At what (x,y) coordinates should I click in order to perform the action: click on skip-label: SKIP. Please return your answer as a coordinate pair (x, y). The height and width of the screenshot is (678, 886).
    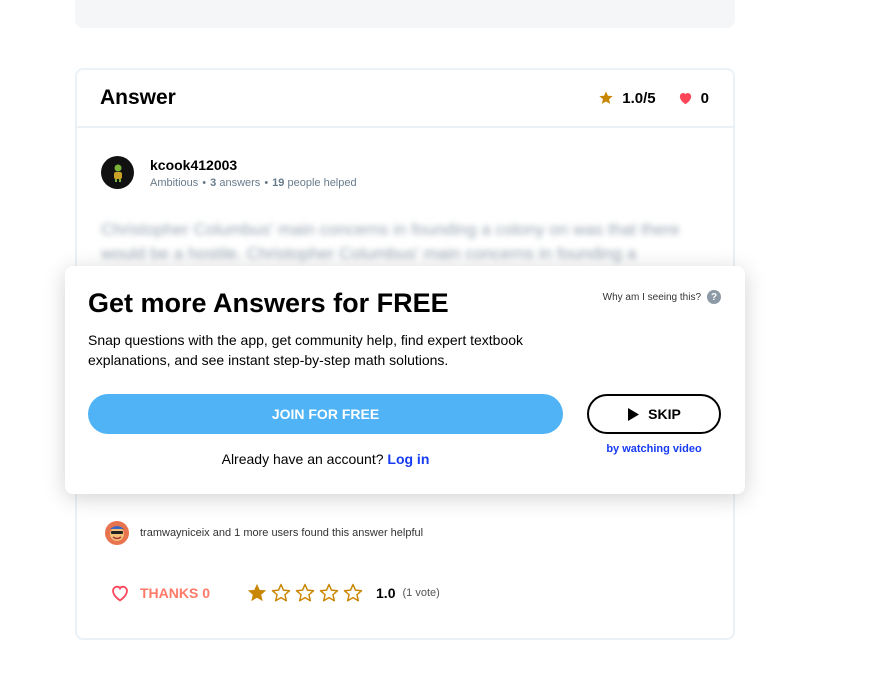
    Looking at the image, I should click on (664, 414).